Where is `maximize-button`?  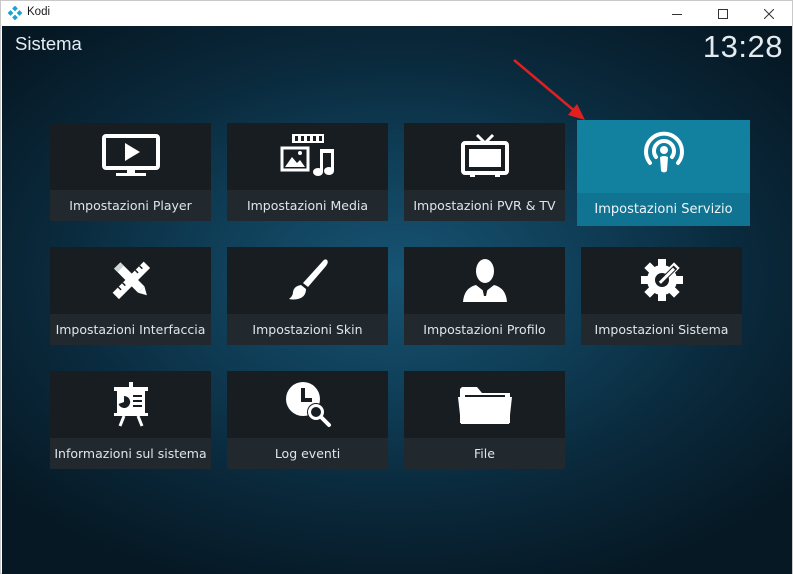 maximize-button is located at coordinates (723, 13).